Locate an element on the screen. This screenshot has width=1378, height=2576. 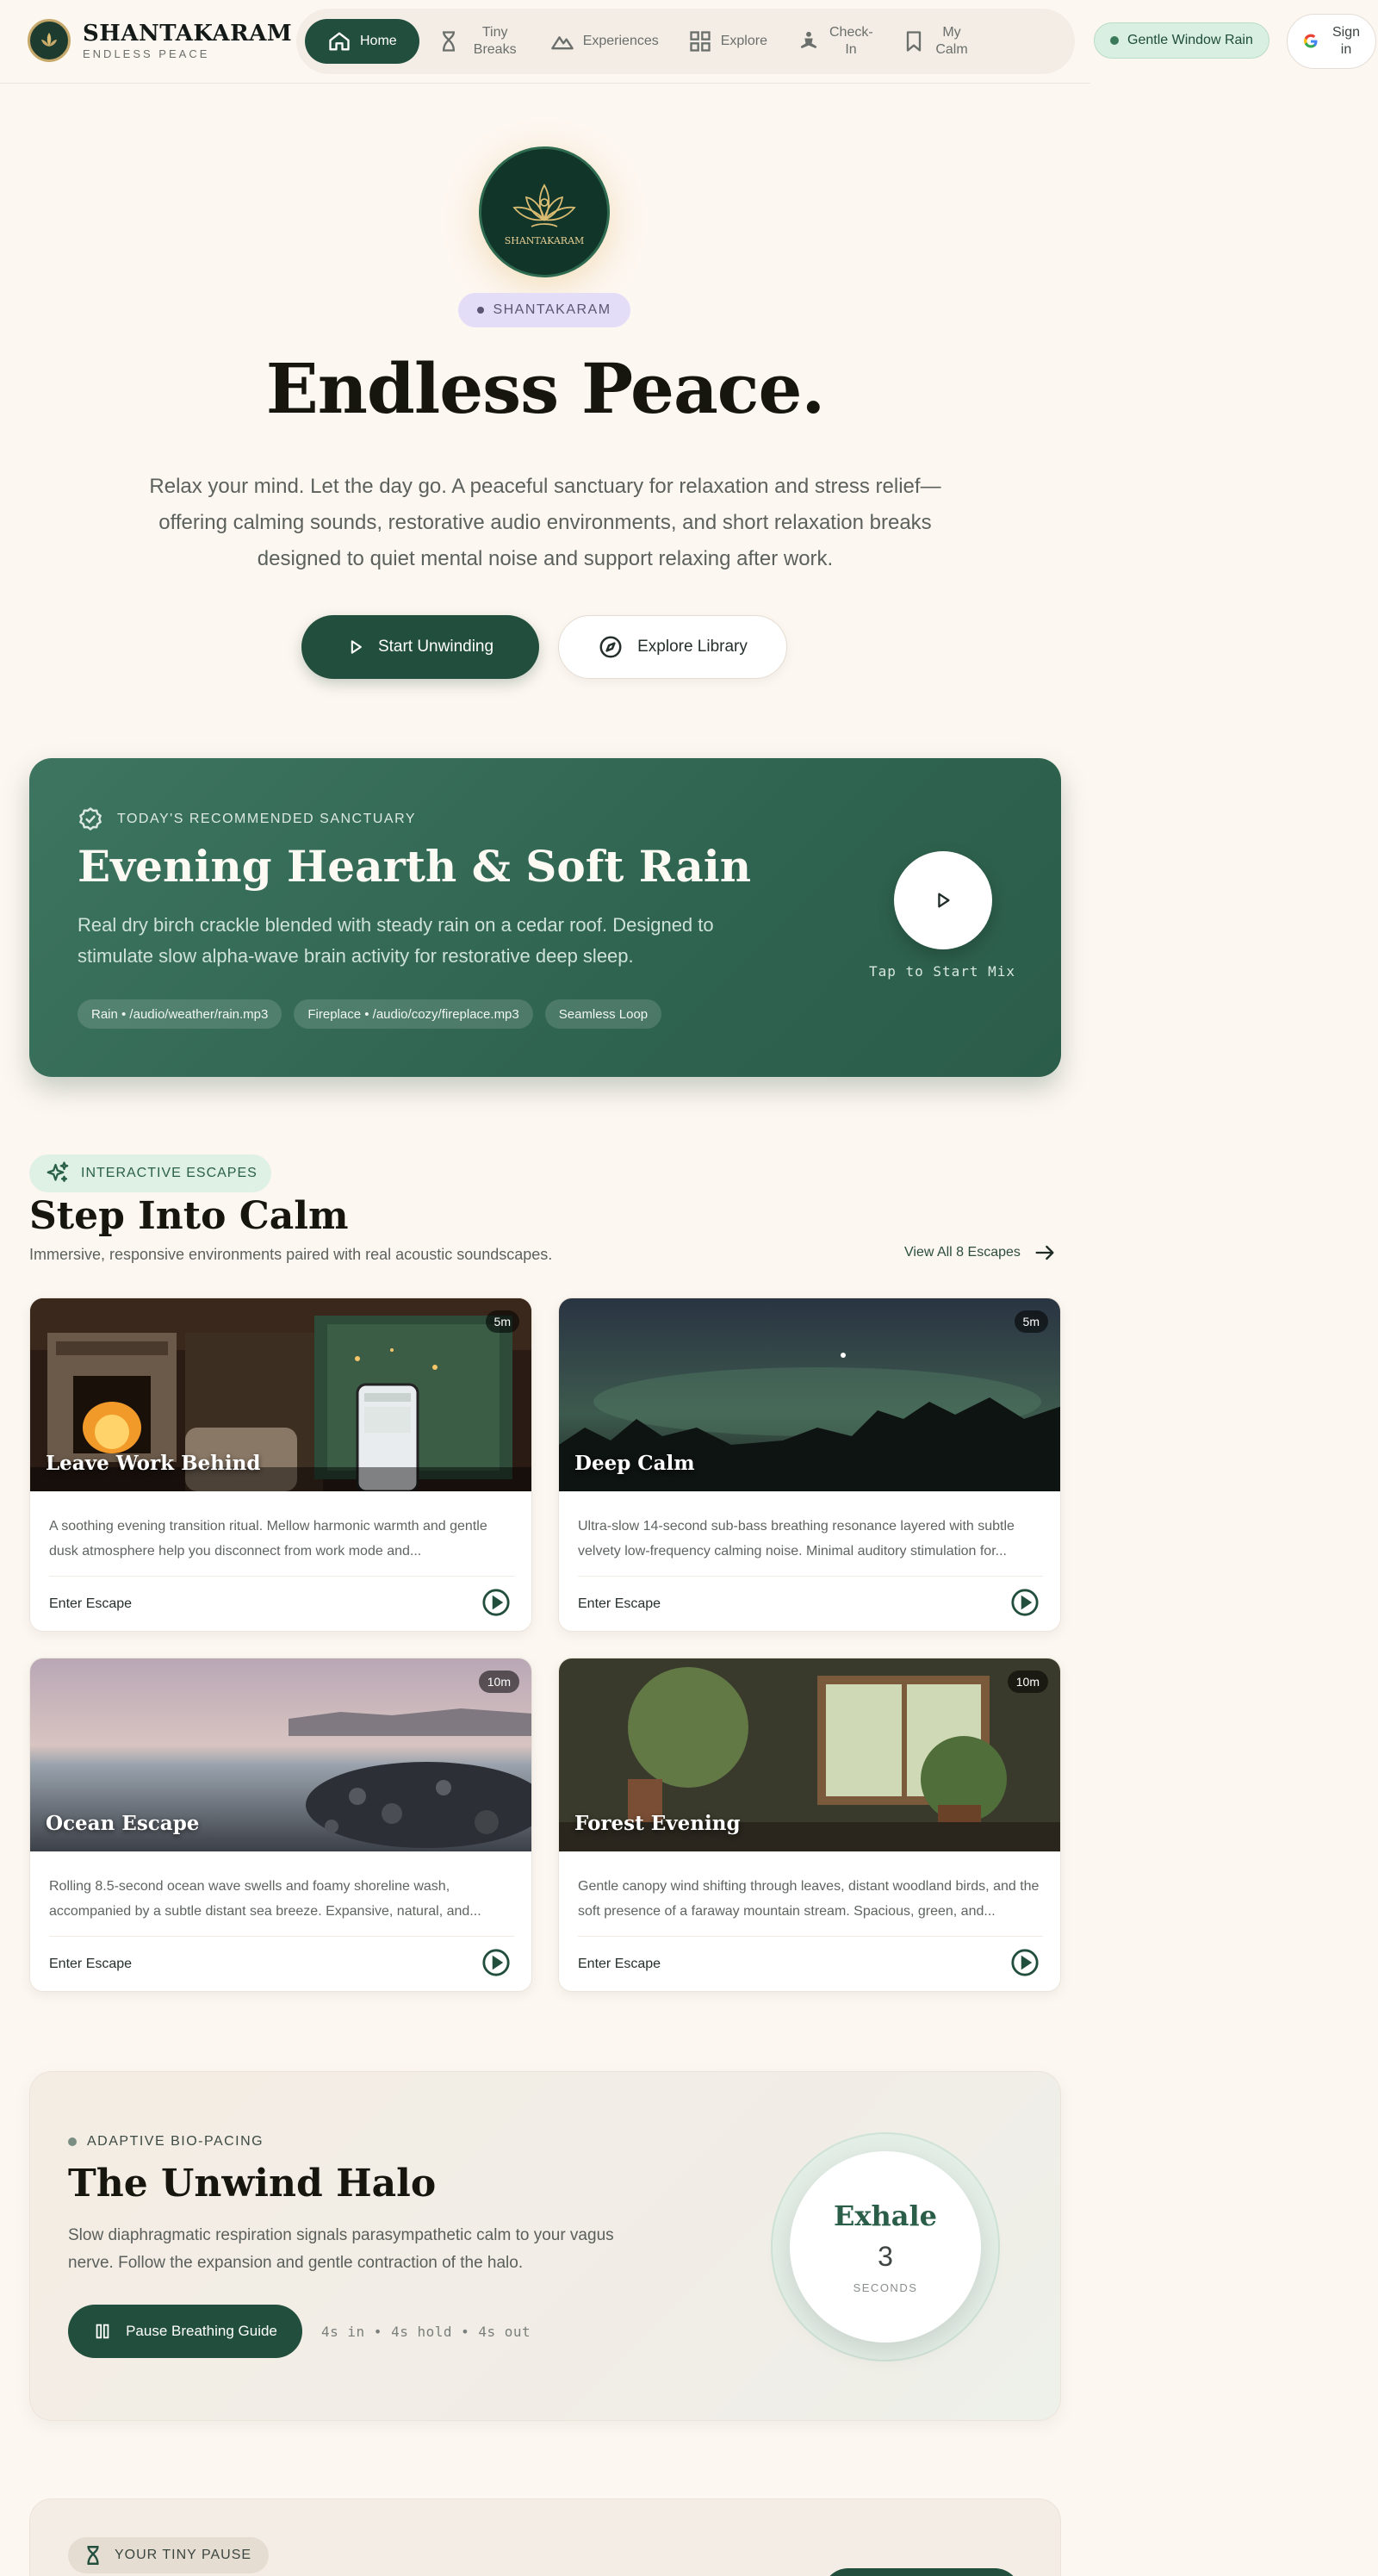
halo-kicker: ADAPTIVE BIO-PACING is located at coordinates (166, 2142).